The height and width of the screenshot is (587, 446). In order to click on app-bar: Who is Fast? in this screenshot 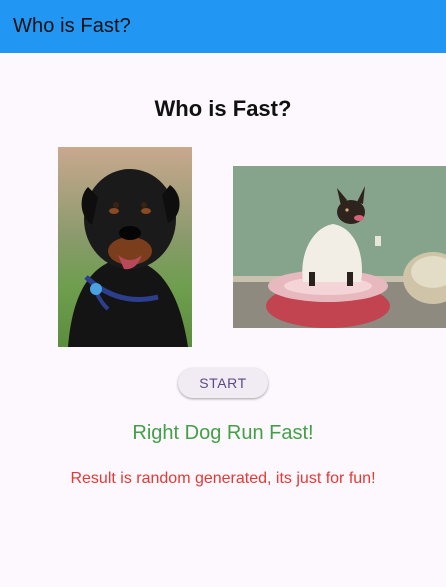, I will do `click(223, 26)`.